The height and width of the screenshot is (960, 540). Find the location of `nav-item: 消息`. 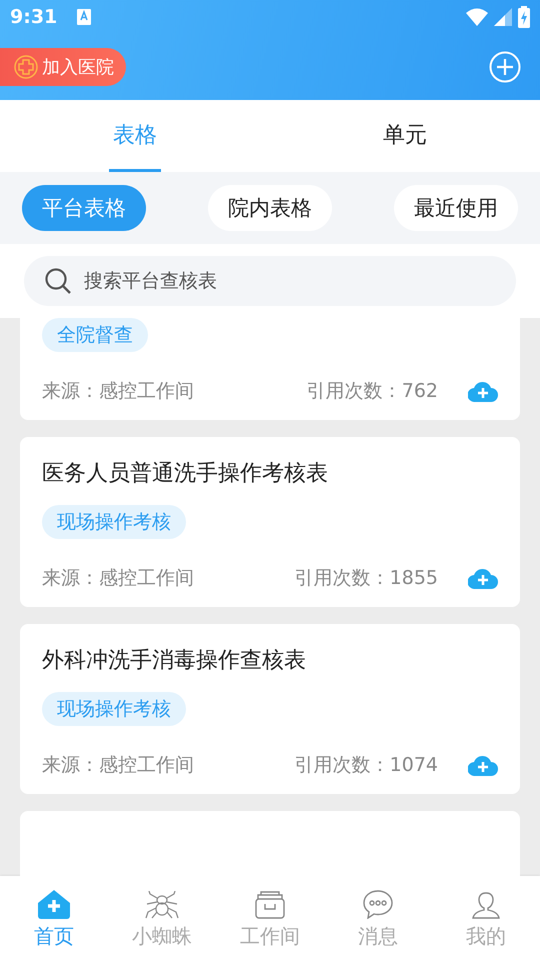

nav-item: 消息 is located at coordinates (378, 918).